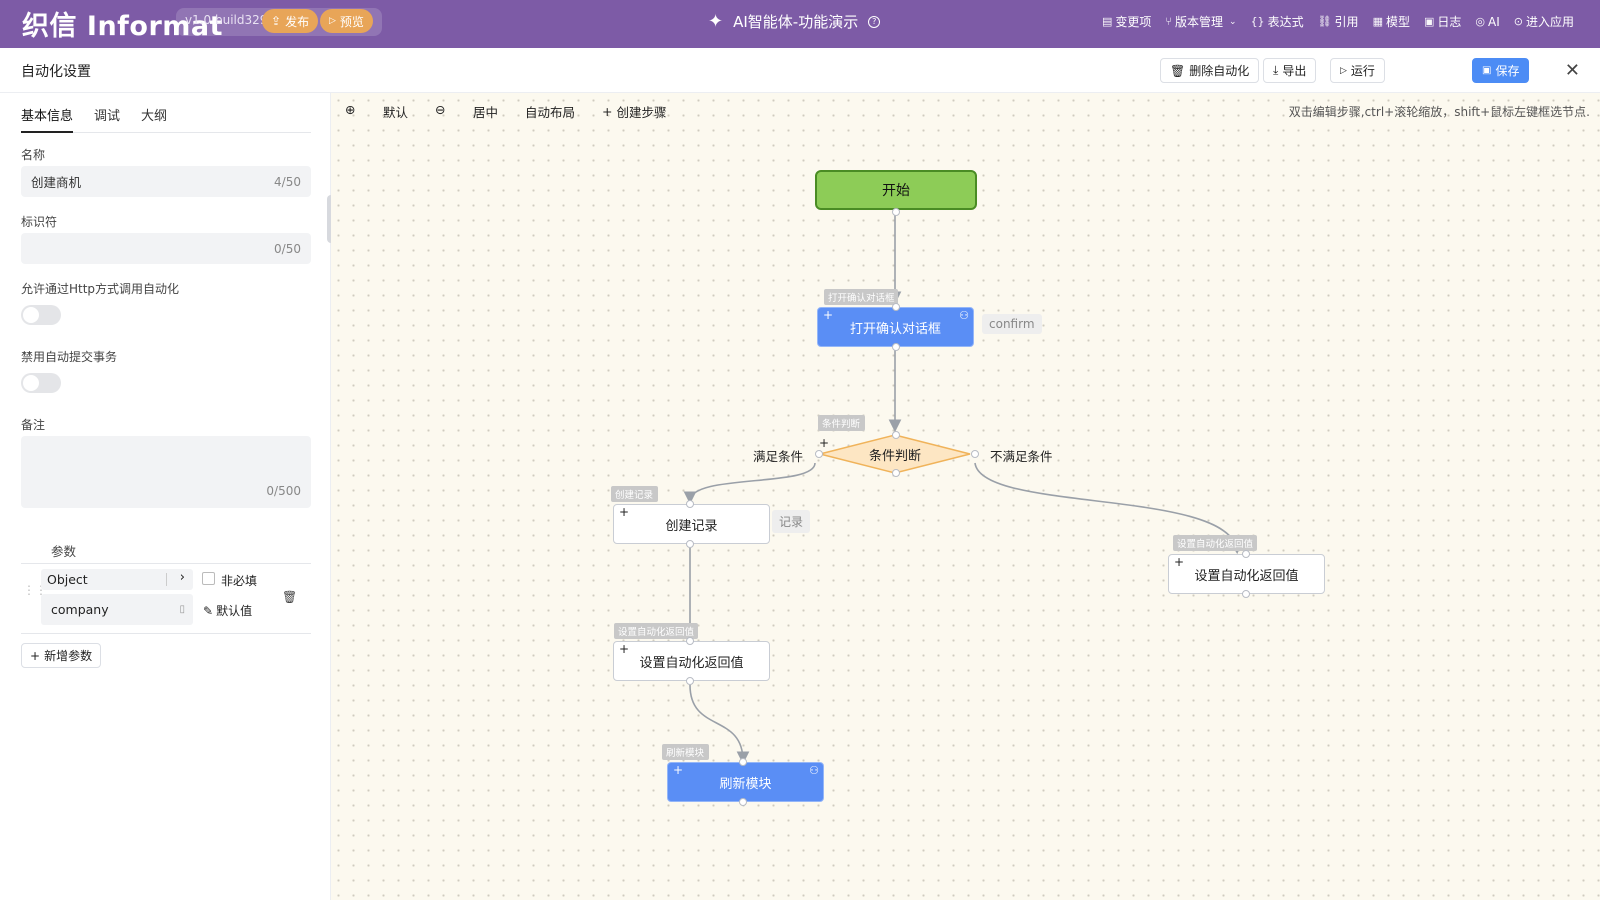 The width and height of the screenshot is (1600, 900). I want to click on run-button: ▷ 运行, so click(1357, 70).